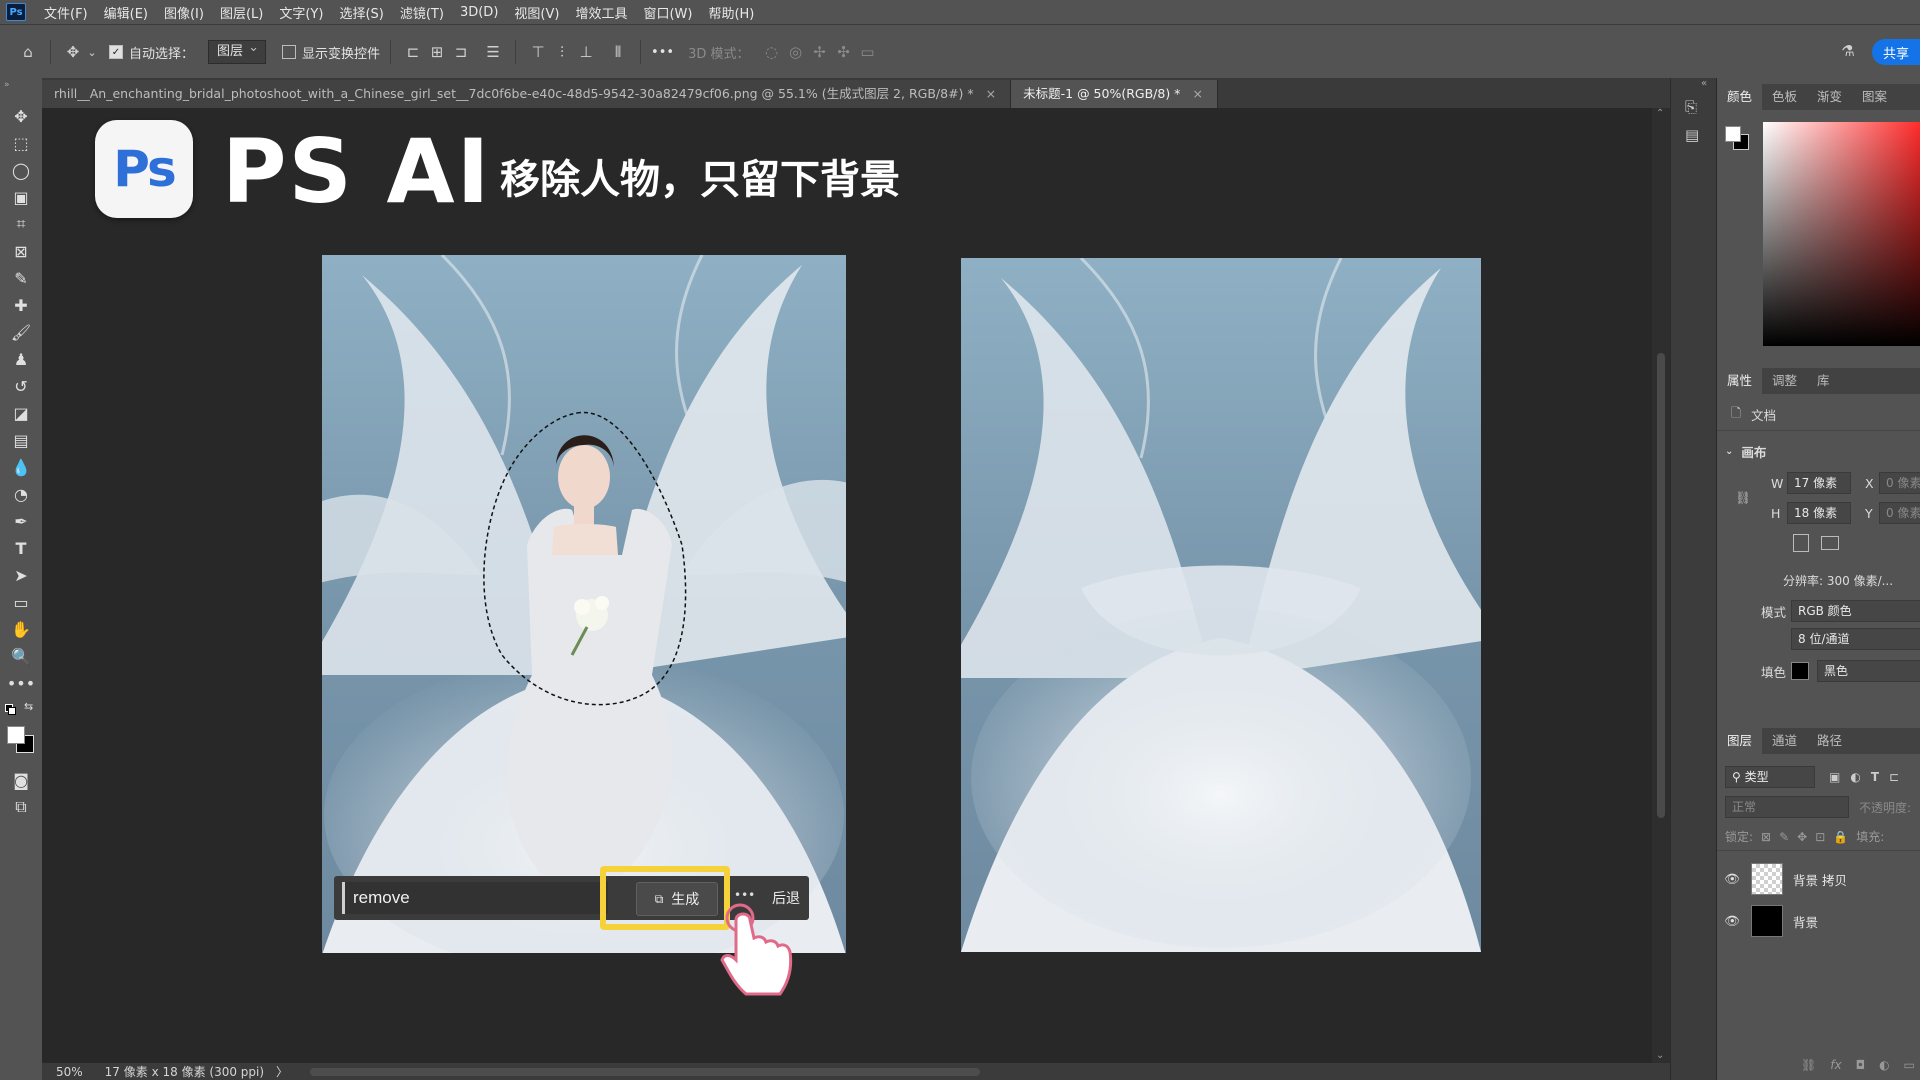 Image resolution: width=1920 pixels, height=1080 pixels. What do you see at coordinates (1818, 921) in the screenshot?
I see `layer-row: 👁 背景` at bounding box center [1818, 921].